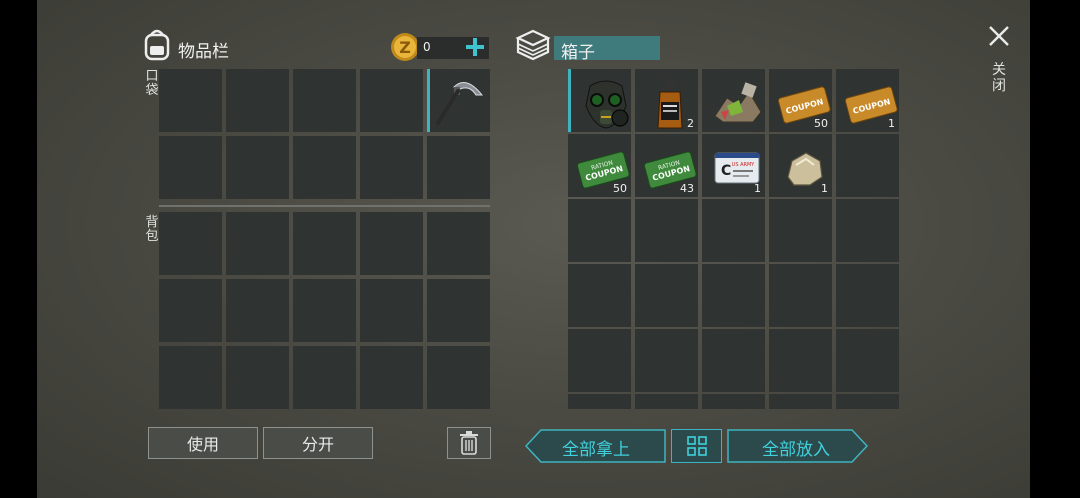 The width and height of the screenshot is (1080, 498). Describe the element at coordinates (578, 53) in the screenshot. I see `container-title: 箱子` at that location.